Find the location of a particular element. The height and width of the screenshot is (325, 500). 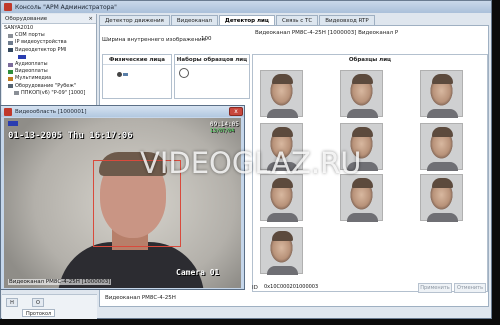

tree-item: SANYA2010 is located at coordinates (49, 28).